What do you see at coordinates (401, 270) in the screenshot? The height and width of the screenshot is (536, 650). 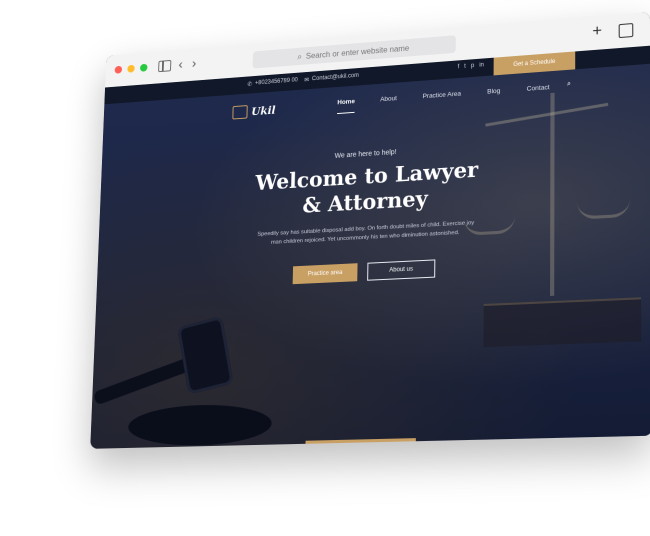 I see `about-us-button: About us` at bounding box center [401, 270].